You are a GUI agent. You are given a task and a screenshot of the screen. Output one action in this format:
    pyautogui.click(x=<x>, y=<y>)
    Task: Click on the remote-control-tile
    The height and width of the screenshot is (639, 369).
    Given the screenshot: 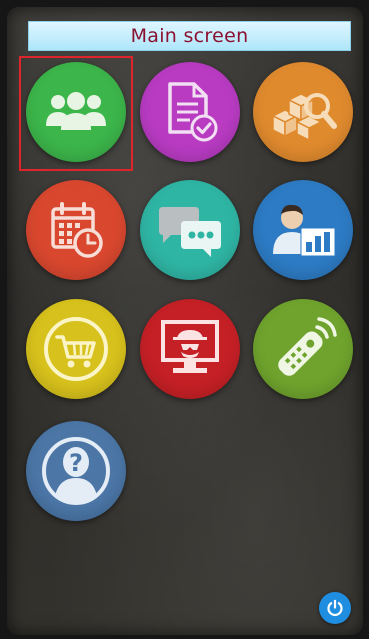 What is the action you would take?
    pyautogui.click(x=303, y=349)
    